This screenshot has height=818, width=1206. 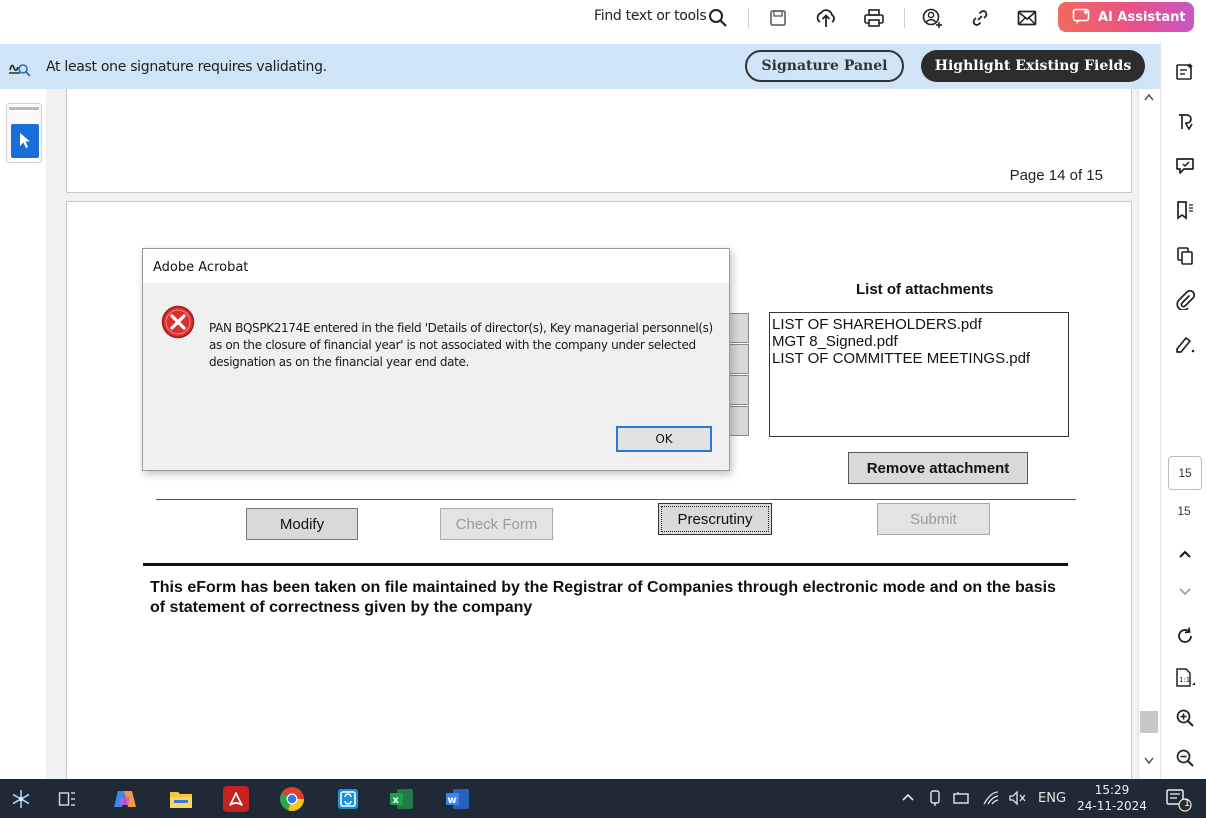 What do you see at coordinates (1149, 434) in the screenshot?
I see `vertical-scrollbar` at bounding box center [1149, 434].